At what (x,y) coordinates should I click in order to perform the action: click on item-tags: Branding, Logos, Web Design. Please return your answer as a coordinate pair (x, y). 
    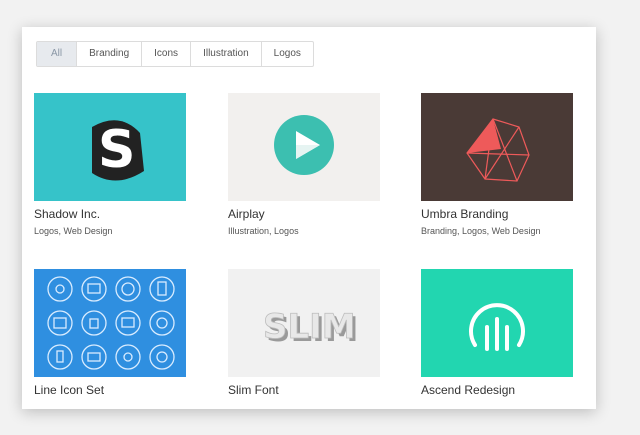
    Looking at the image, I should click on (481, 231).